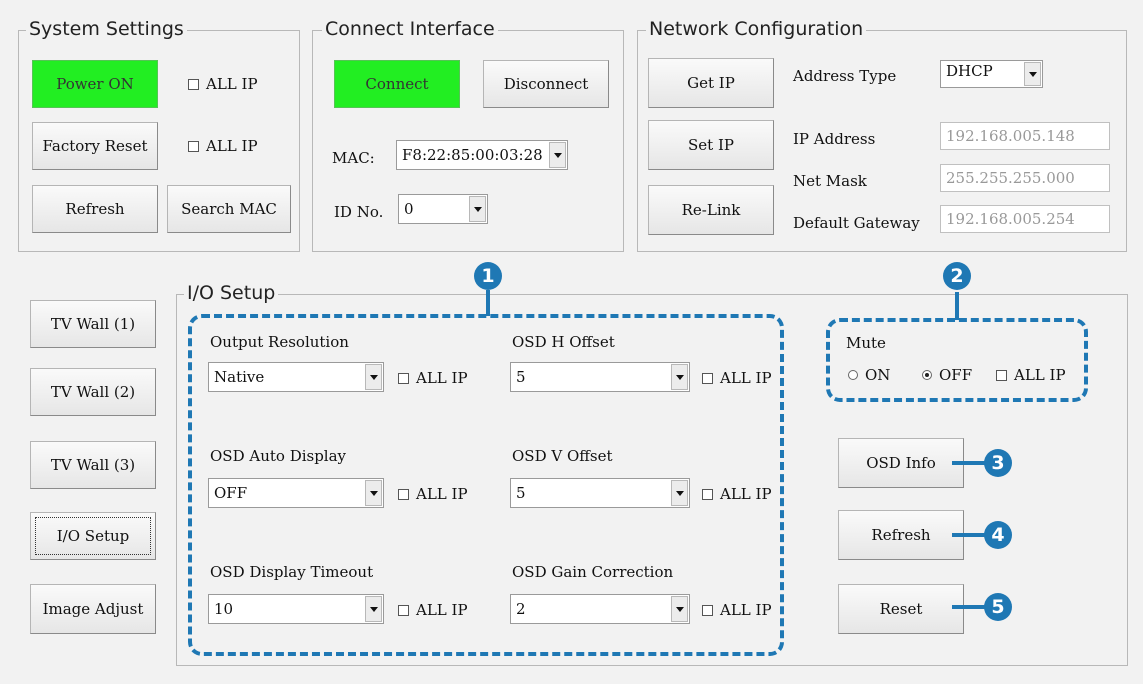  Describe the element at coordinates (224, 609) in the screenshot. I see `osd-display-timeout-value: 10` at that location.